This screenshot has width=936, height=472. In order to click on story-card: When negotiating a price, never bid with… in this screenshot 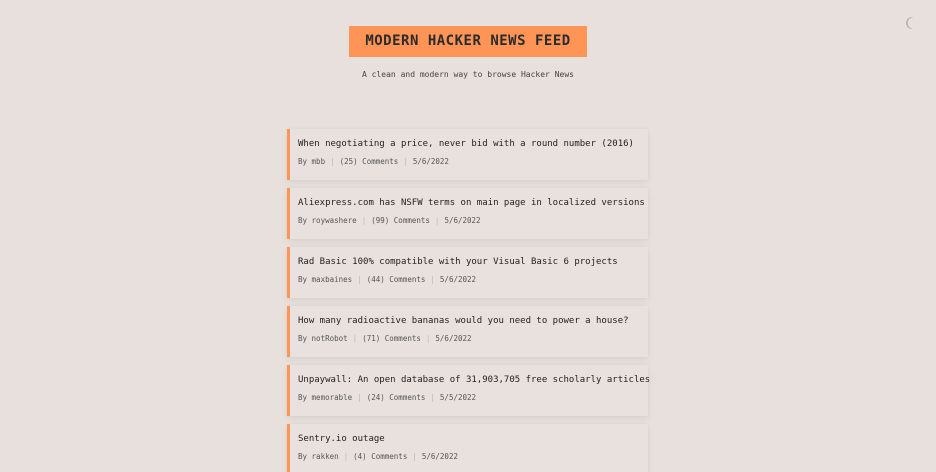, I will do `click(467, 154)`.